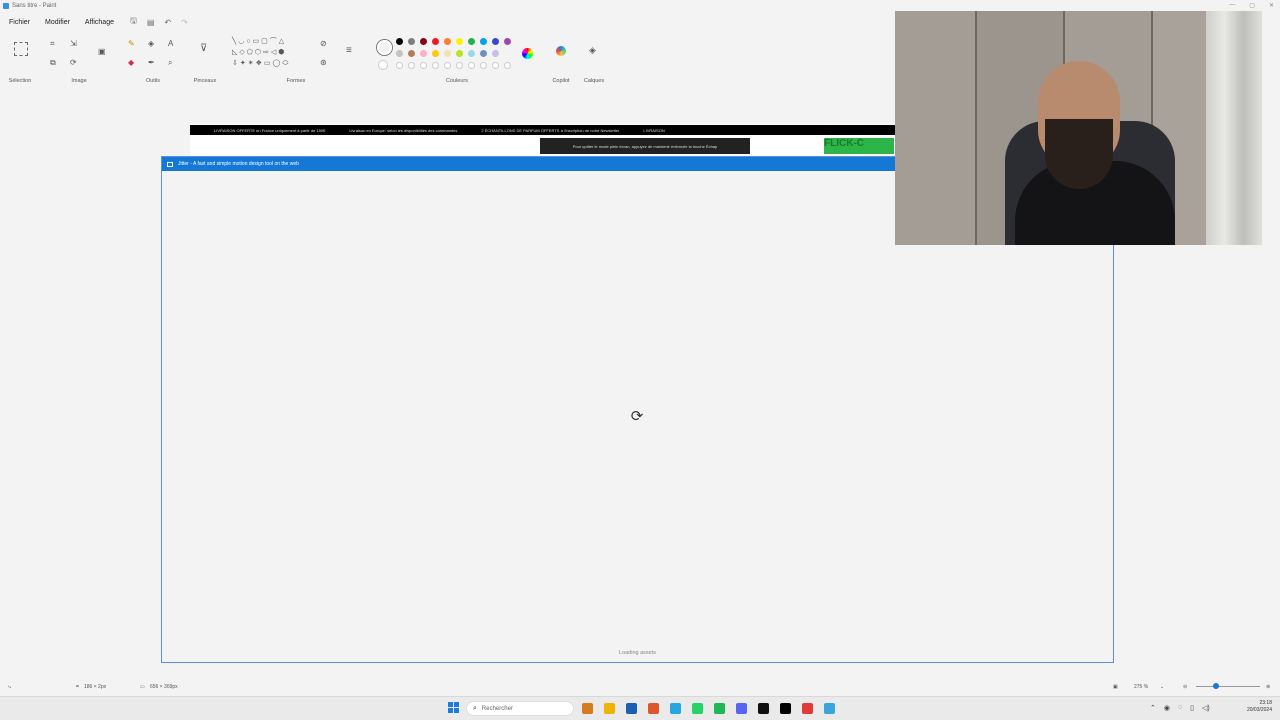 The width and height of the screenshot is (1280, 720). Describe the element at coordinates (527, 53) in the screenshot. I see `edit-colors-icon` at that location.